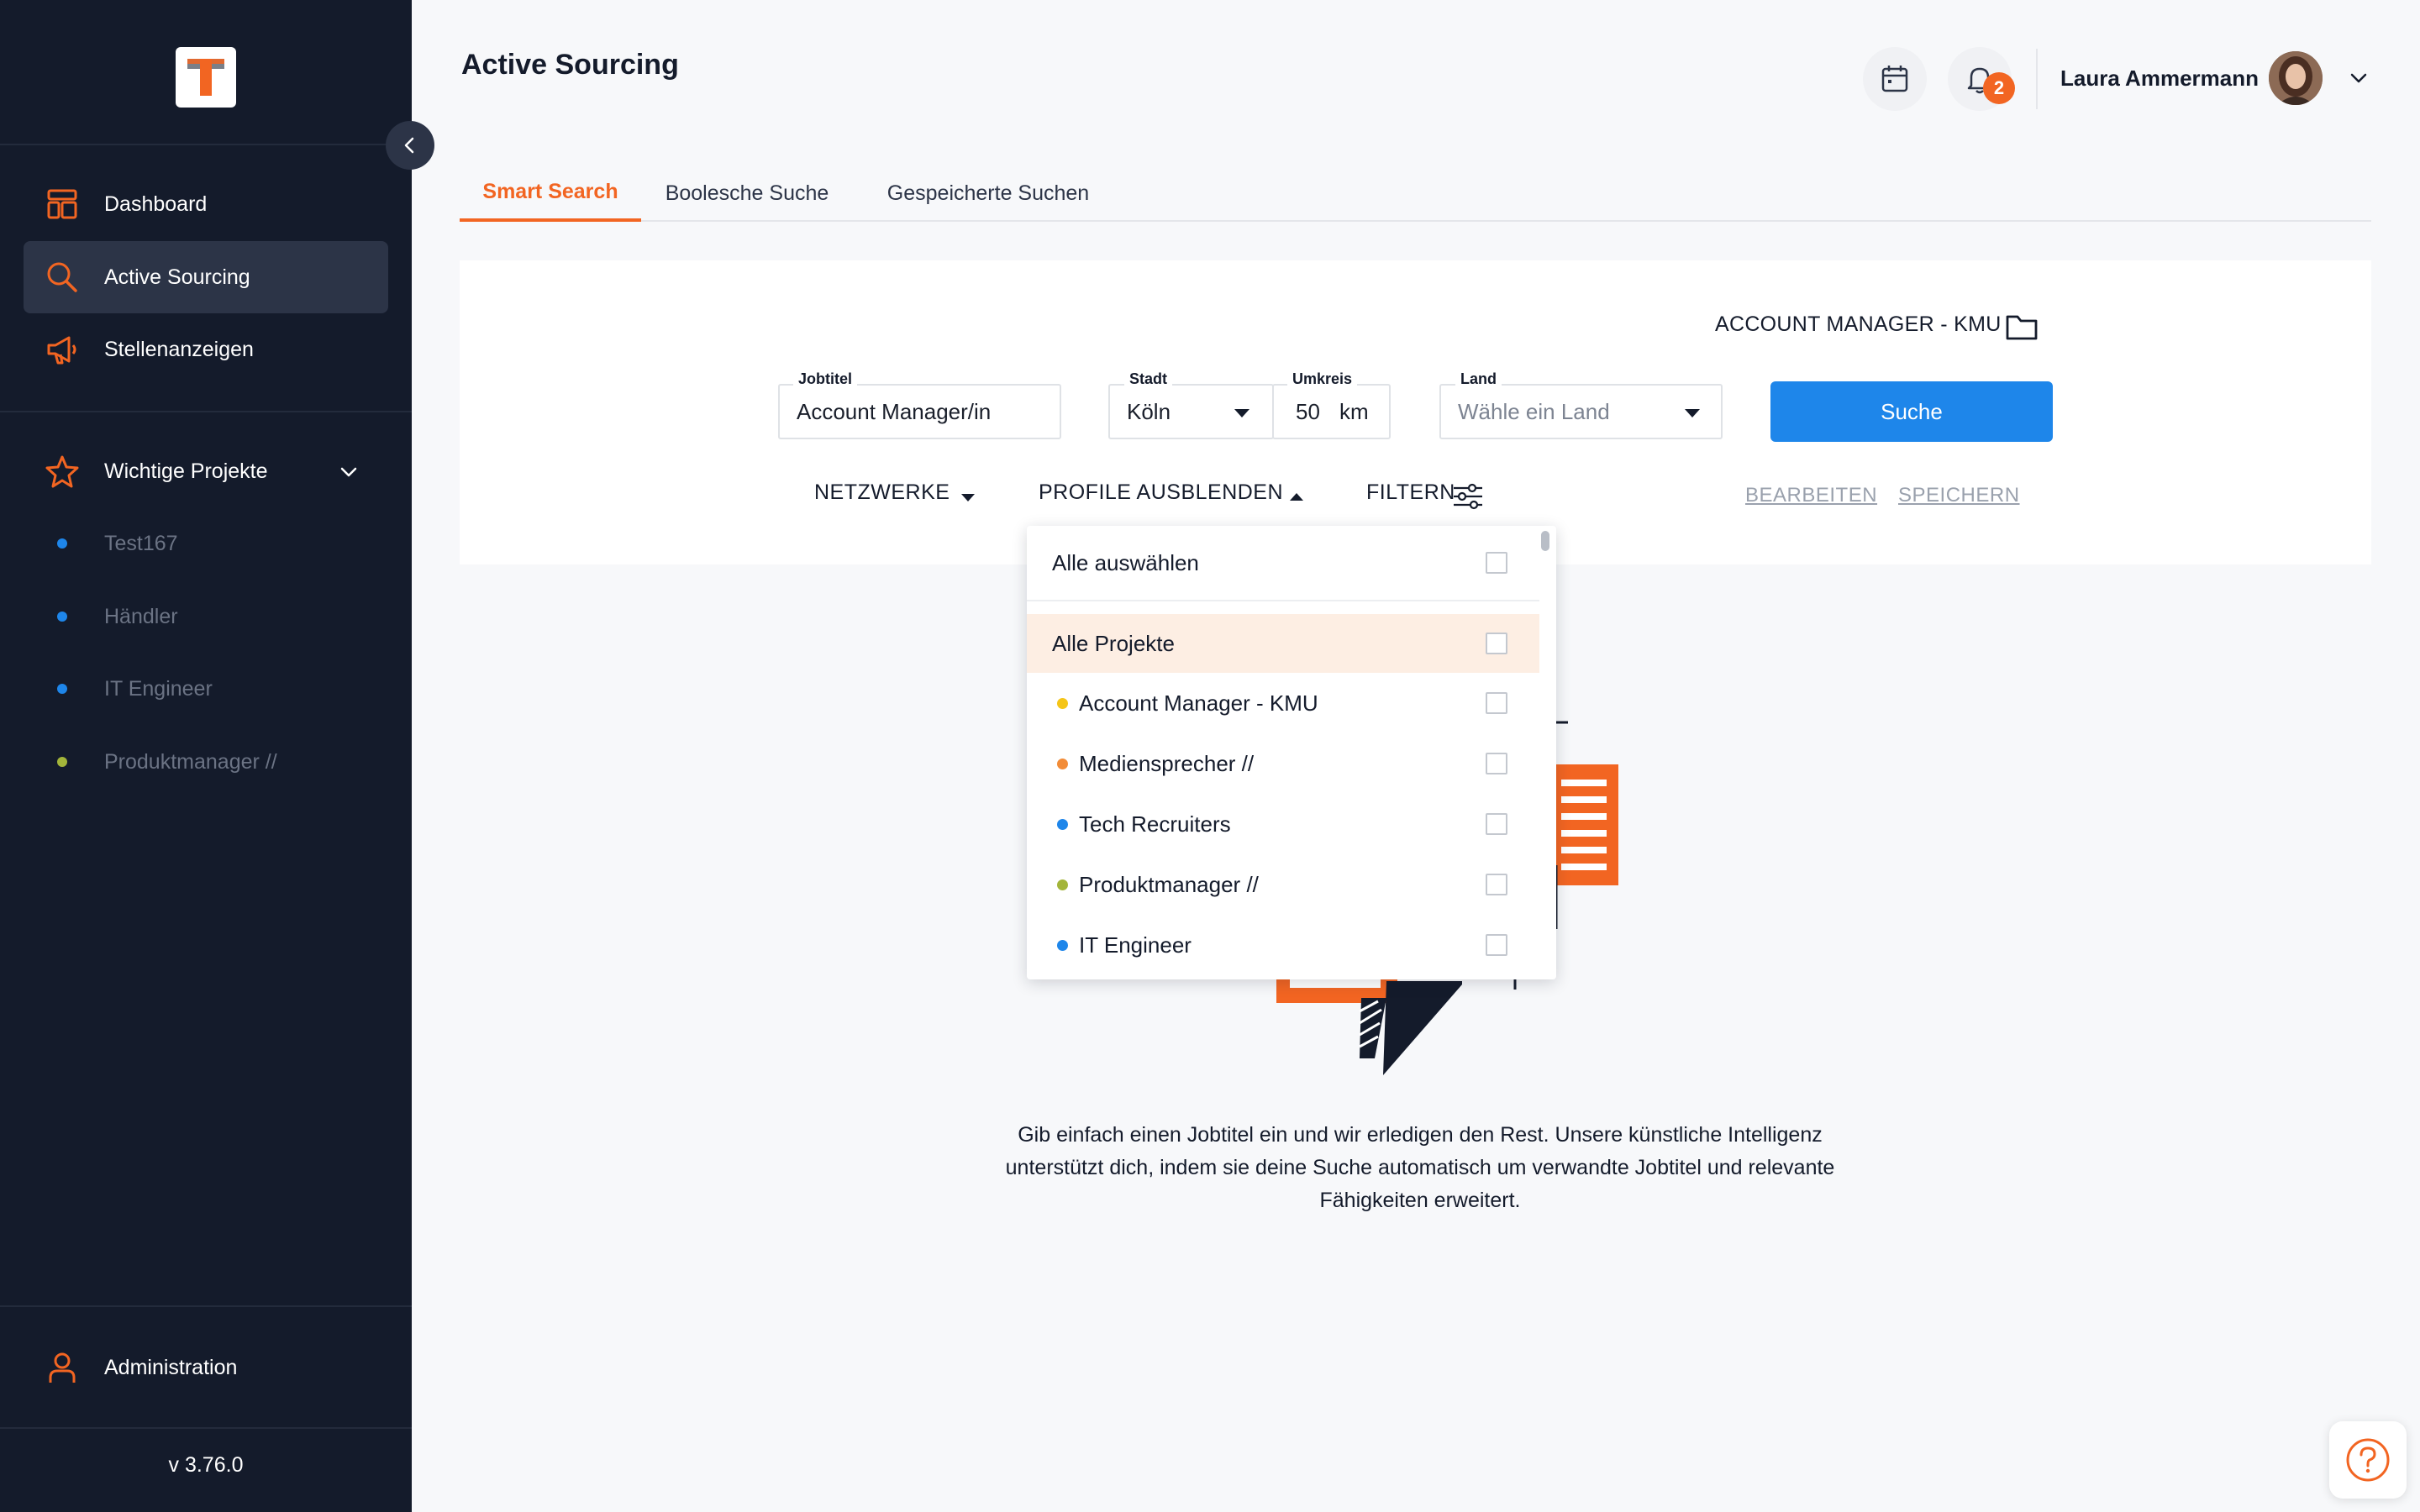 The height and width of the screenshot is (1512, 2420). I want to click on dropdown-divider, so click(1283, 600).